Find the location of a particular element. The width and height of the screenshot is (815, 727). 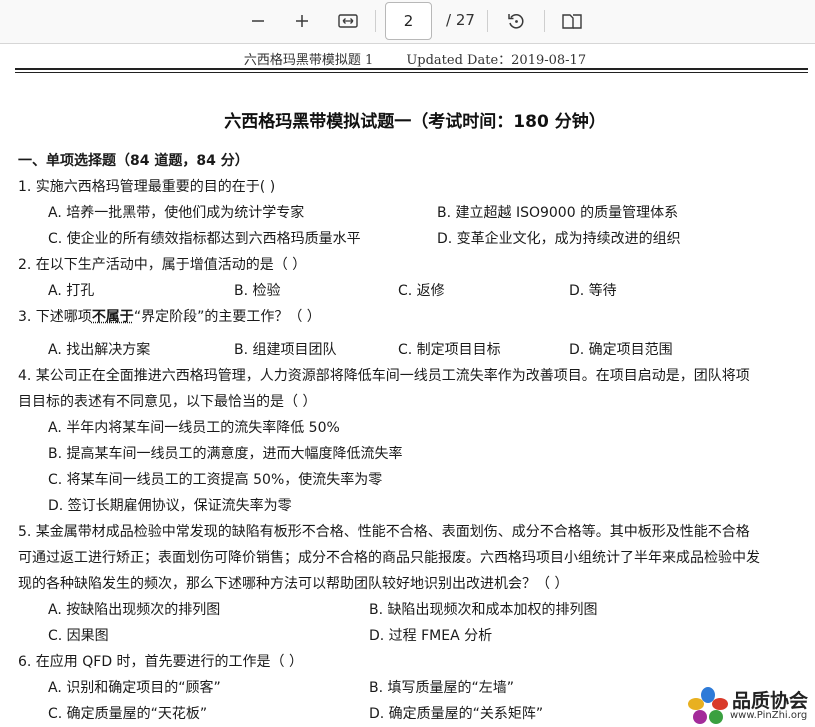

header-rule-thin is located at coordinates (411, 72).